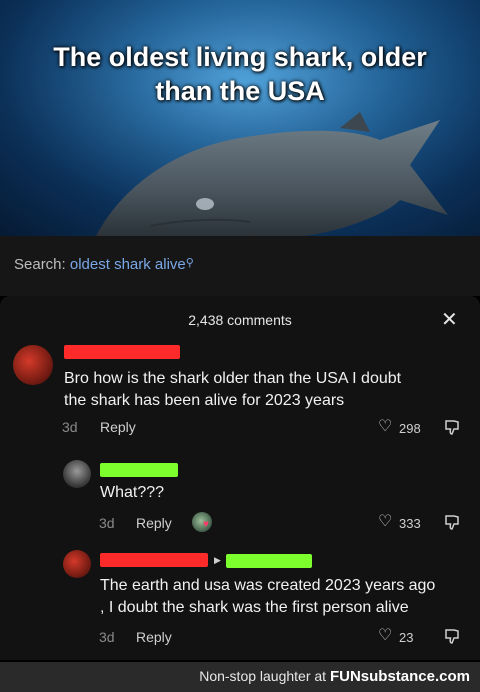 The image size is (480, 692). I want to click on close-icon: ✕, so click(449, 320).